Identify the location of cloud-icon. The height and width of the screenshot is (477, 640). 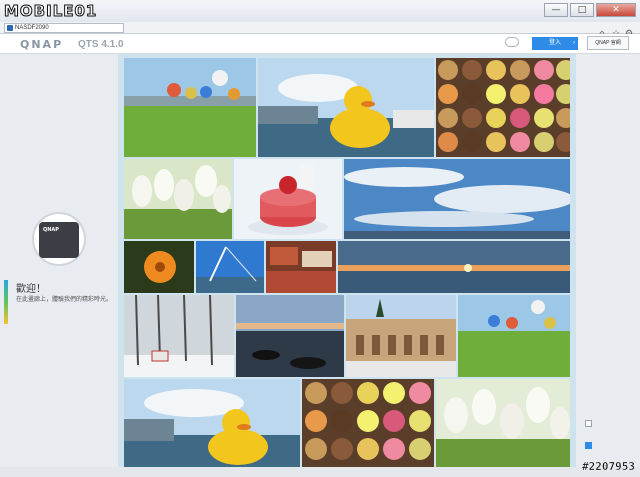
(512, 42).